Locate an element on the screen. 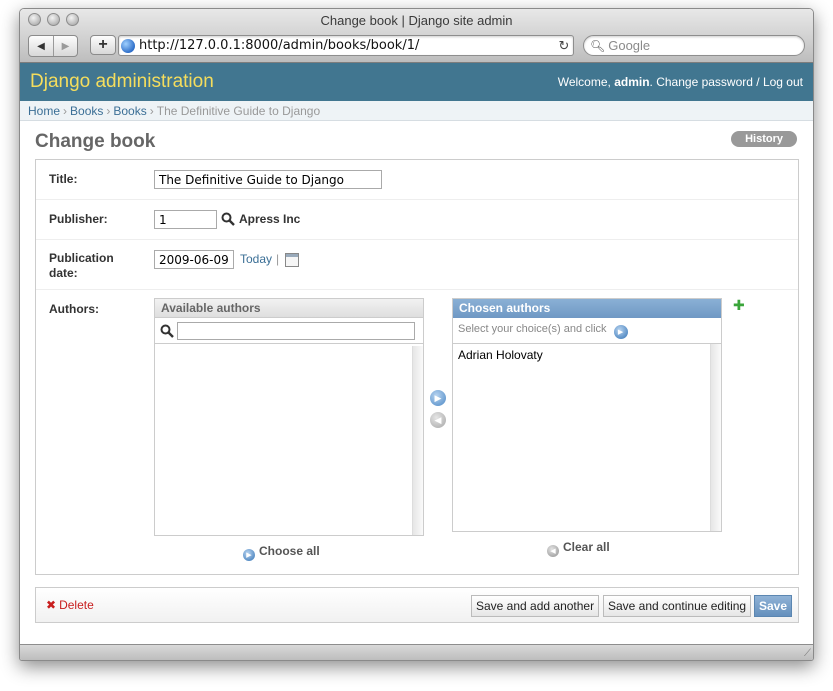 Image resolution: width=833 pixels, height=691 pixels. choose-all-icon: ▶ is located at coordinates (249, 555).